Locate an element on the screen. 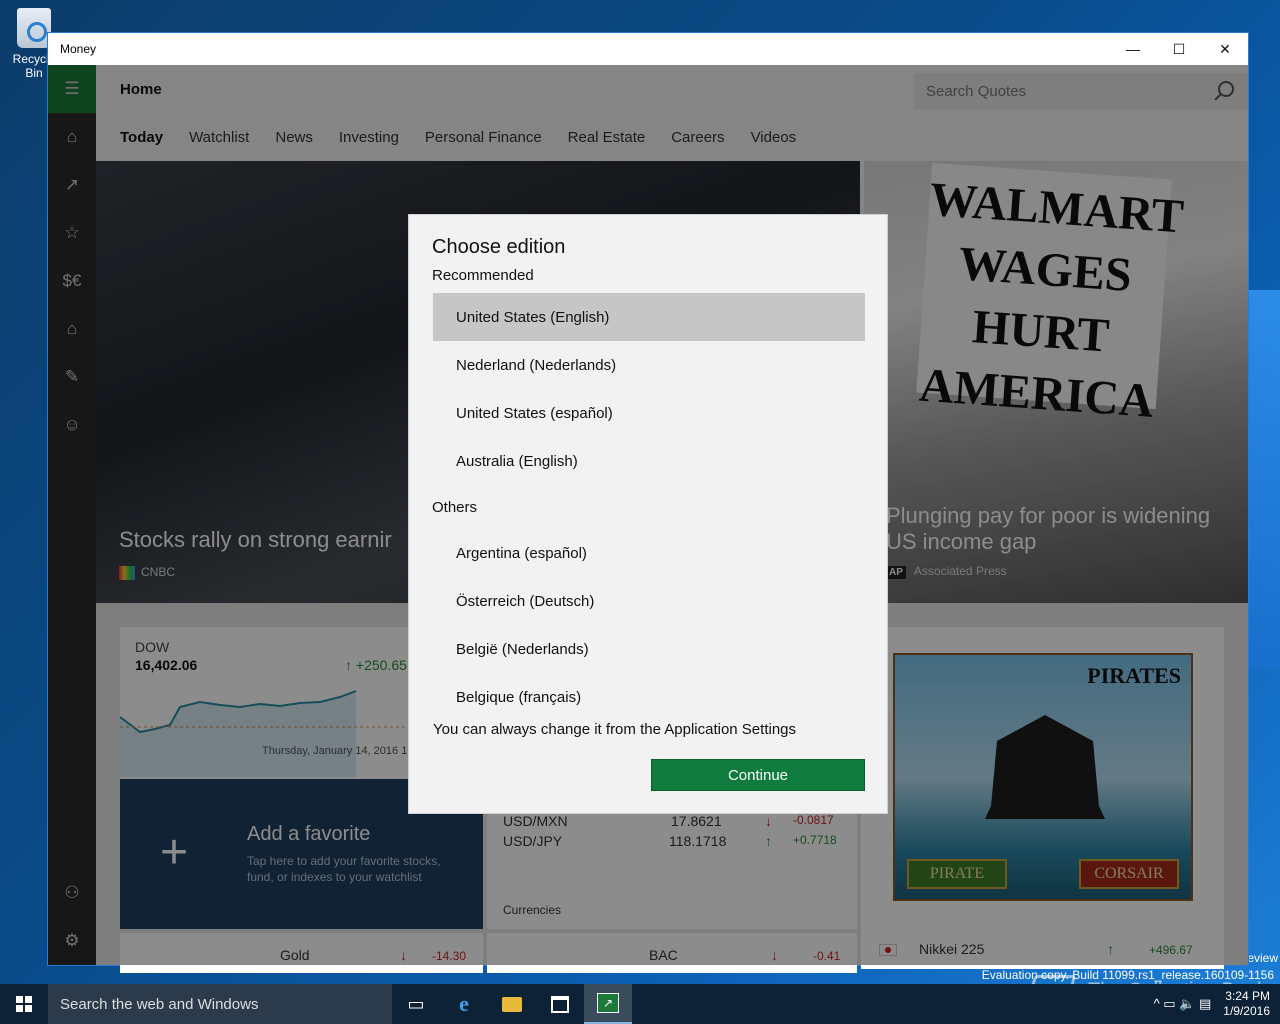 This screenshot has width=1280, height=1024. dialog-title: Choose edition is located at coordinates (499, 247).